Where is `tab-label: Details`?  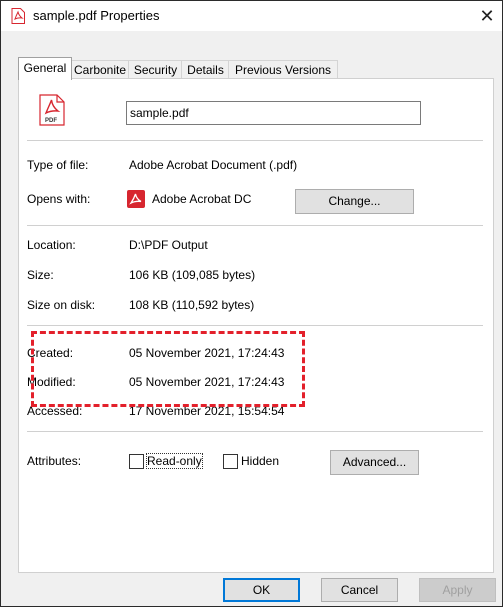
tab-label: Details is located at coordinates (205, 70).